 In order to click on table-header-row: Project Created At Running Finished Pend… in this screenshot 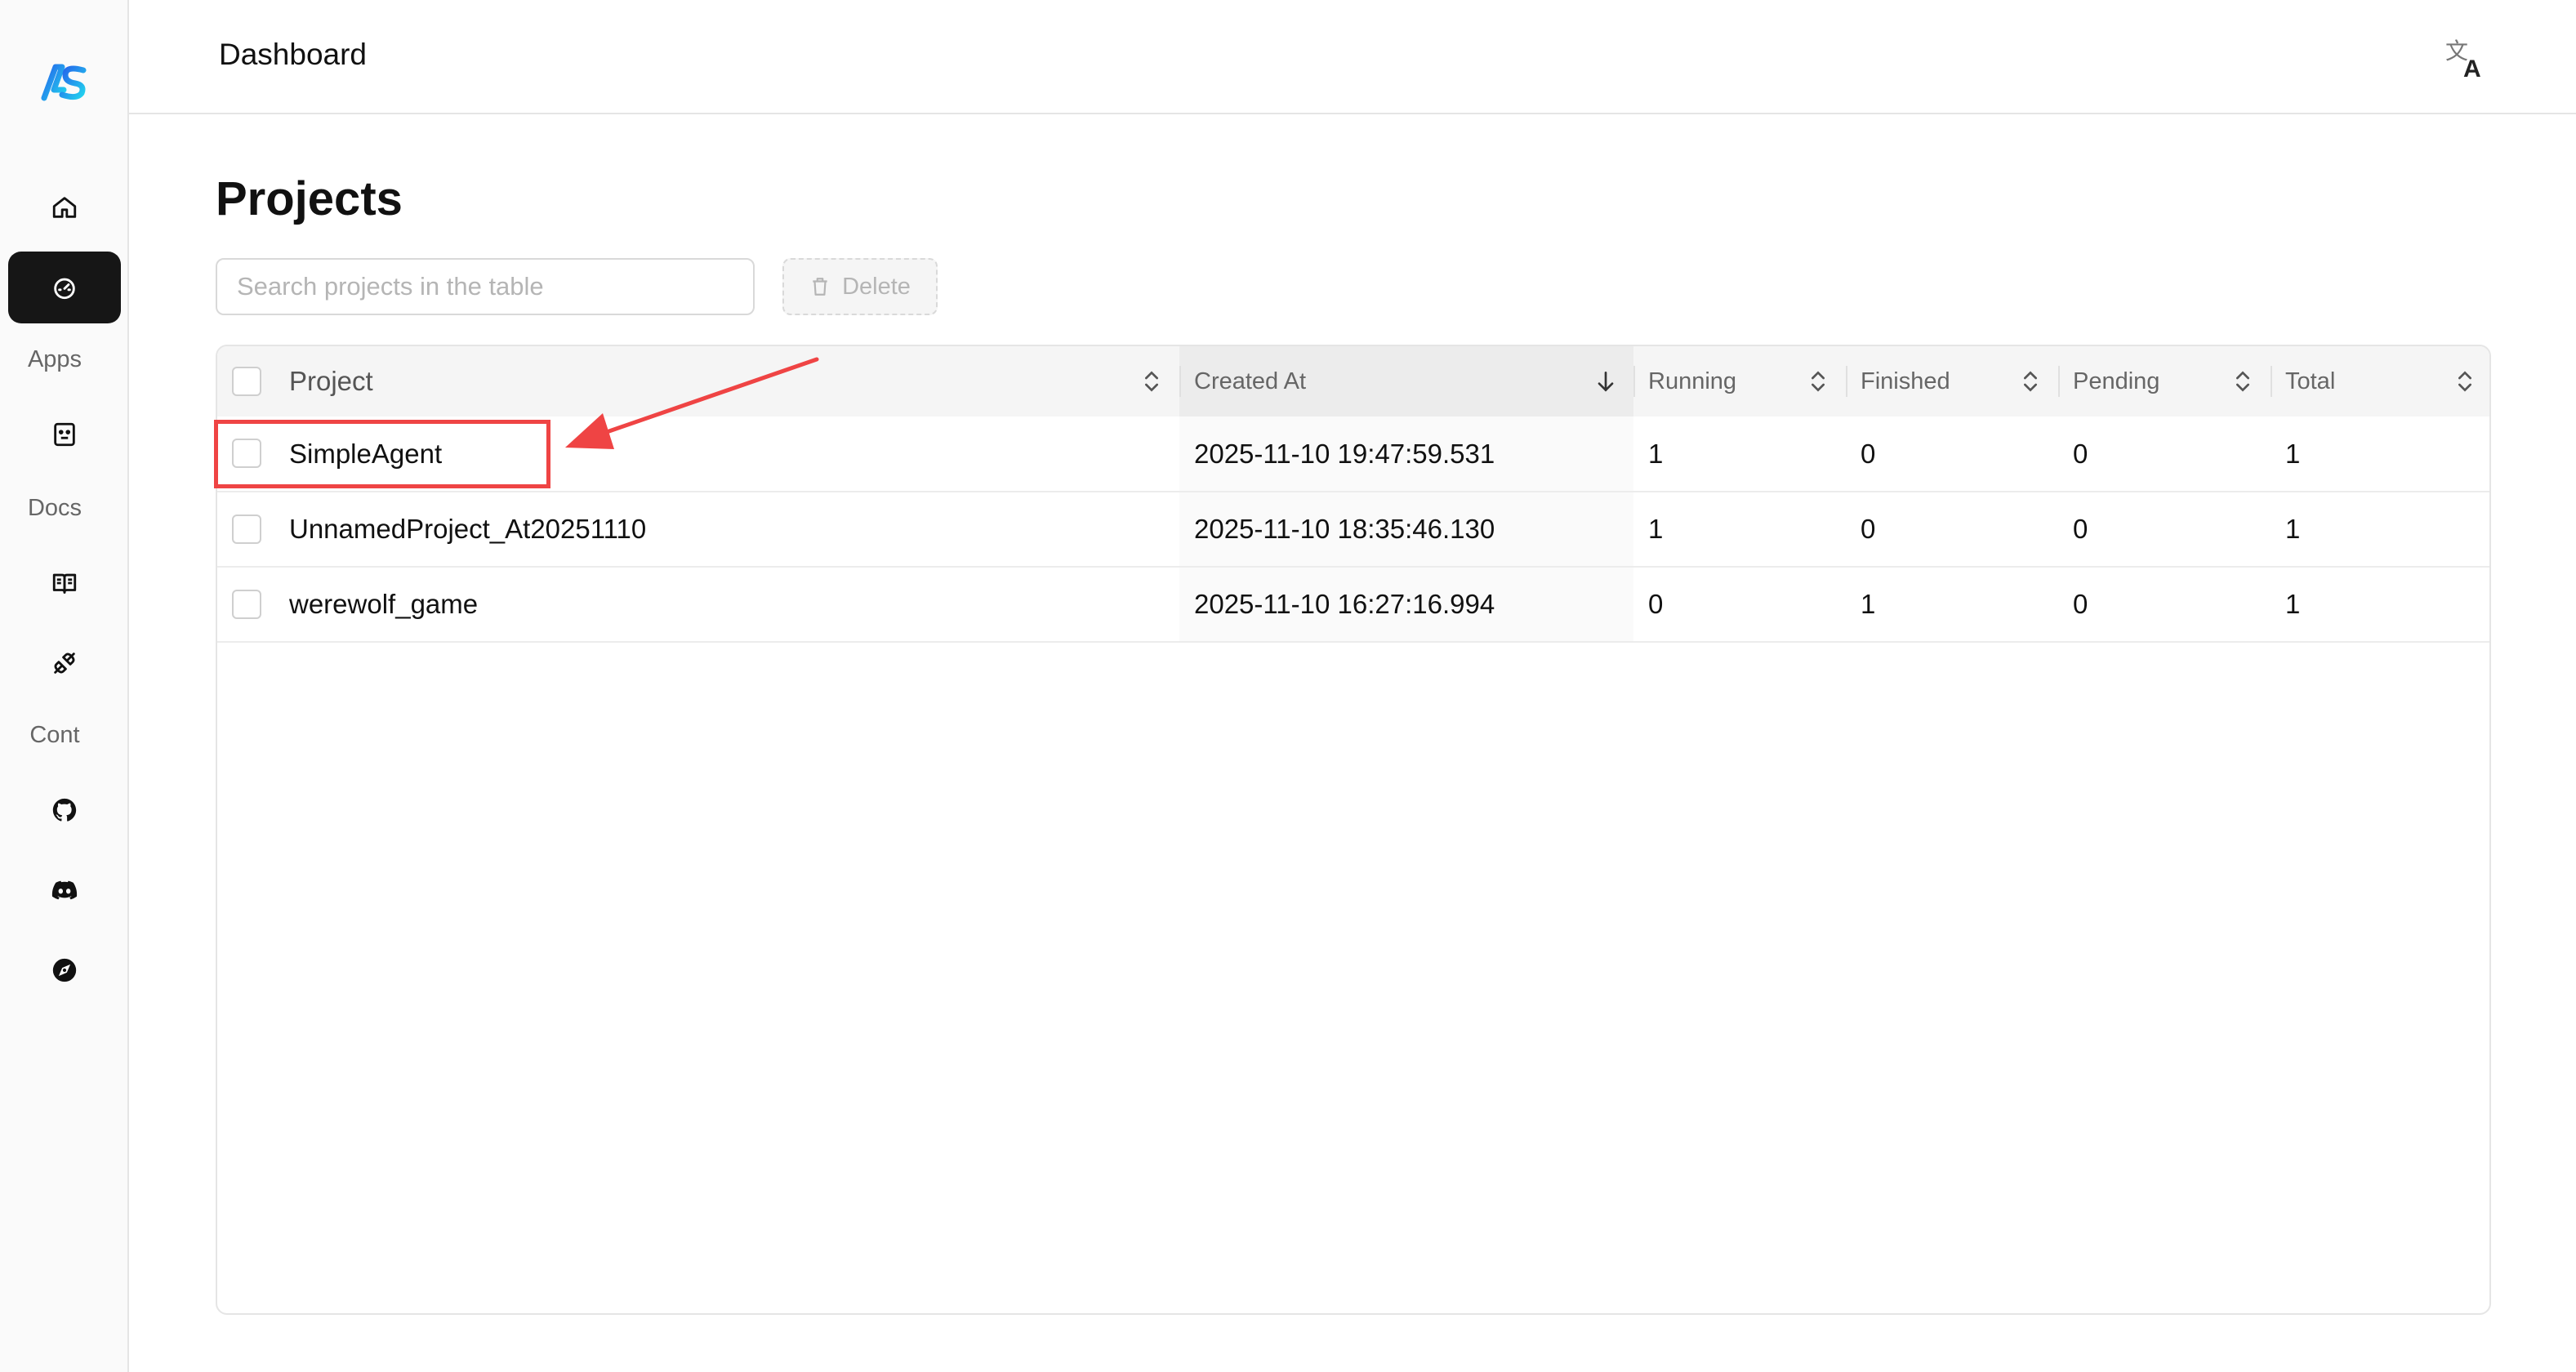, I will do `click(1353, 381)`.